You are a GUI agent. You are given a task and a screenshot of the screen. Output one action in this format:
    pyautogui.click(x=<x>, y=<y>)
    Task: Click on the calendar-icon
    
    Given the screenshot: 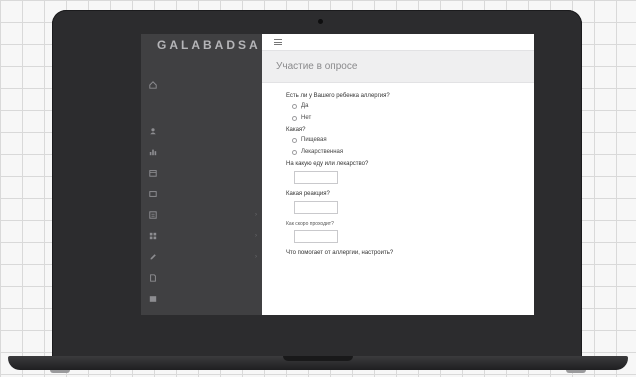 What is the action you would take?
    pyautogui.click(x=153, y=173)
    